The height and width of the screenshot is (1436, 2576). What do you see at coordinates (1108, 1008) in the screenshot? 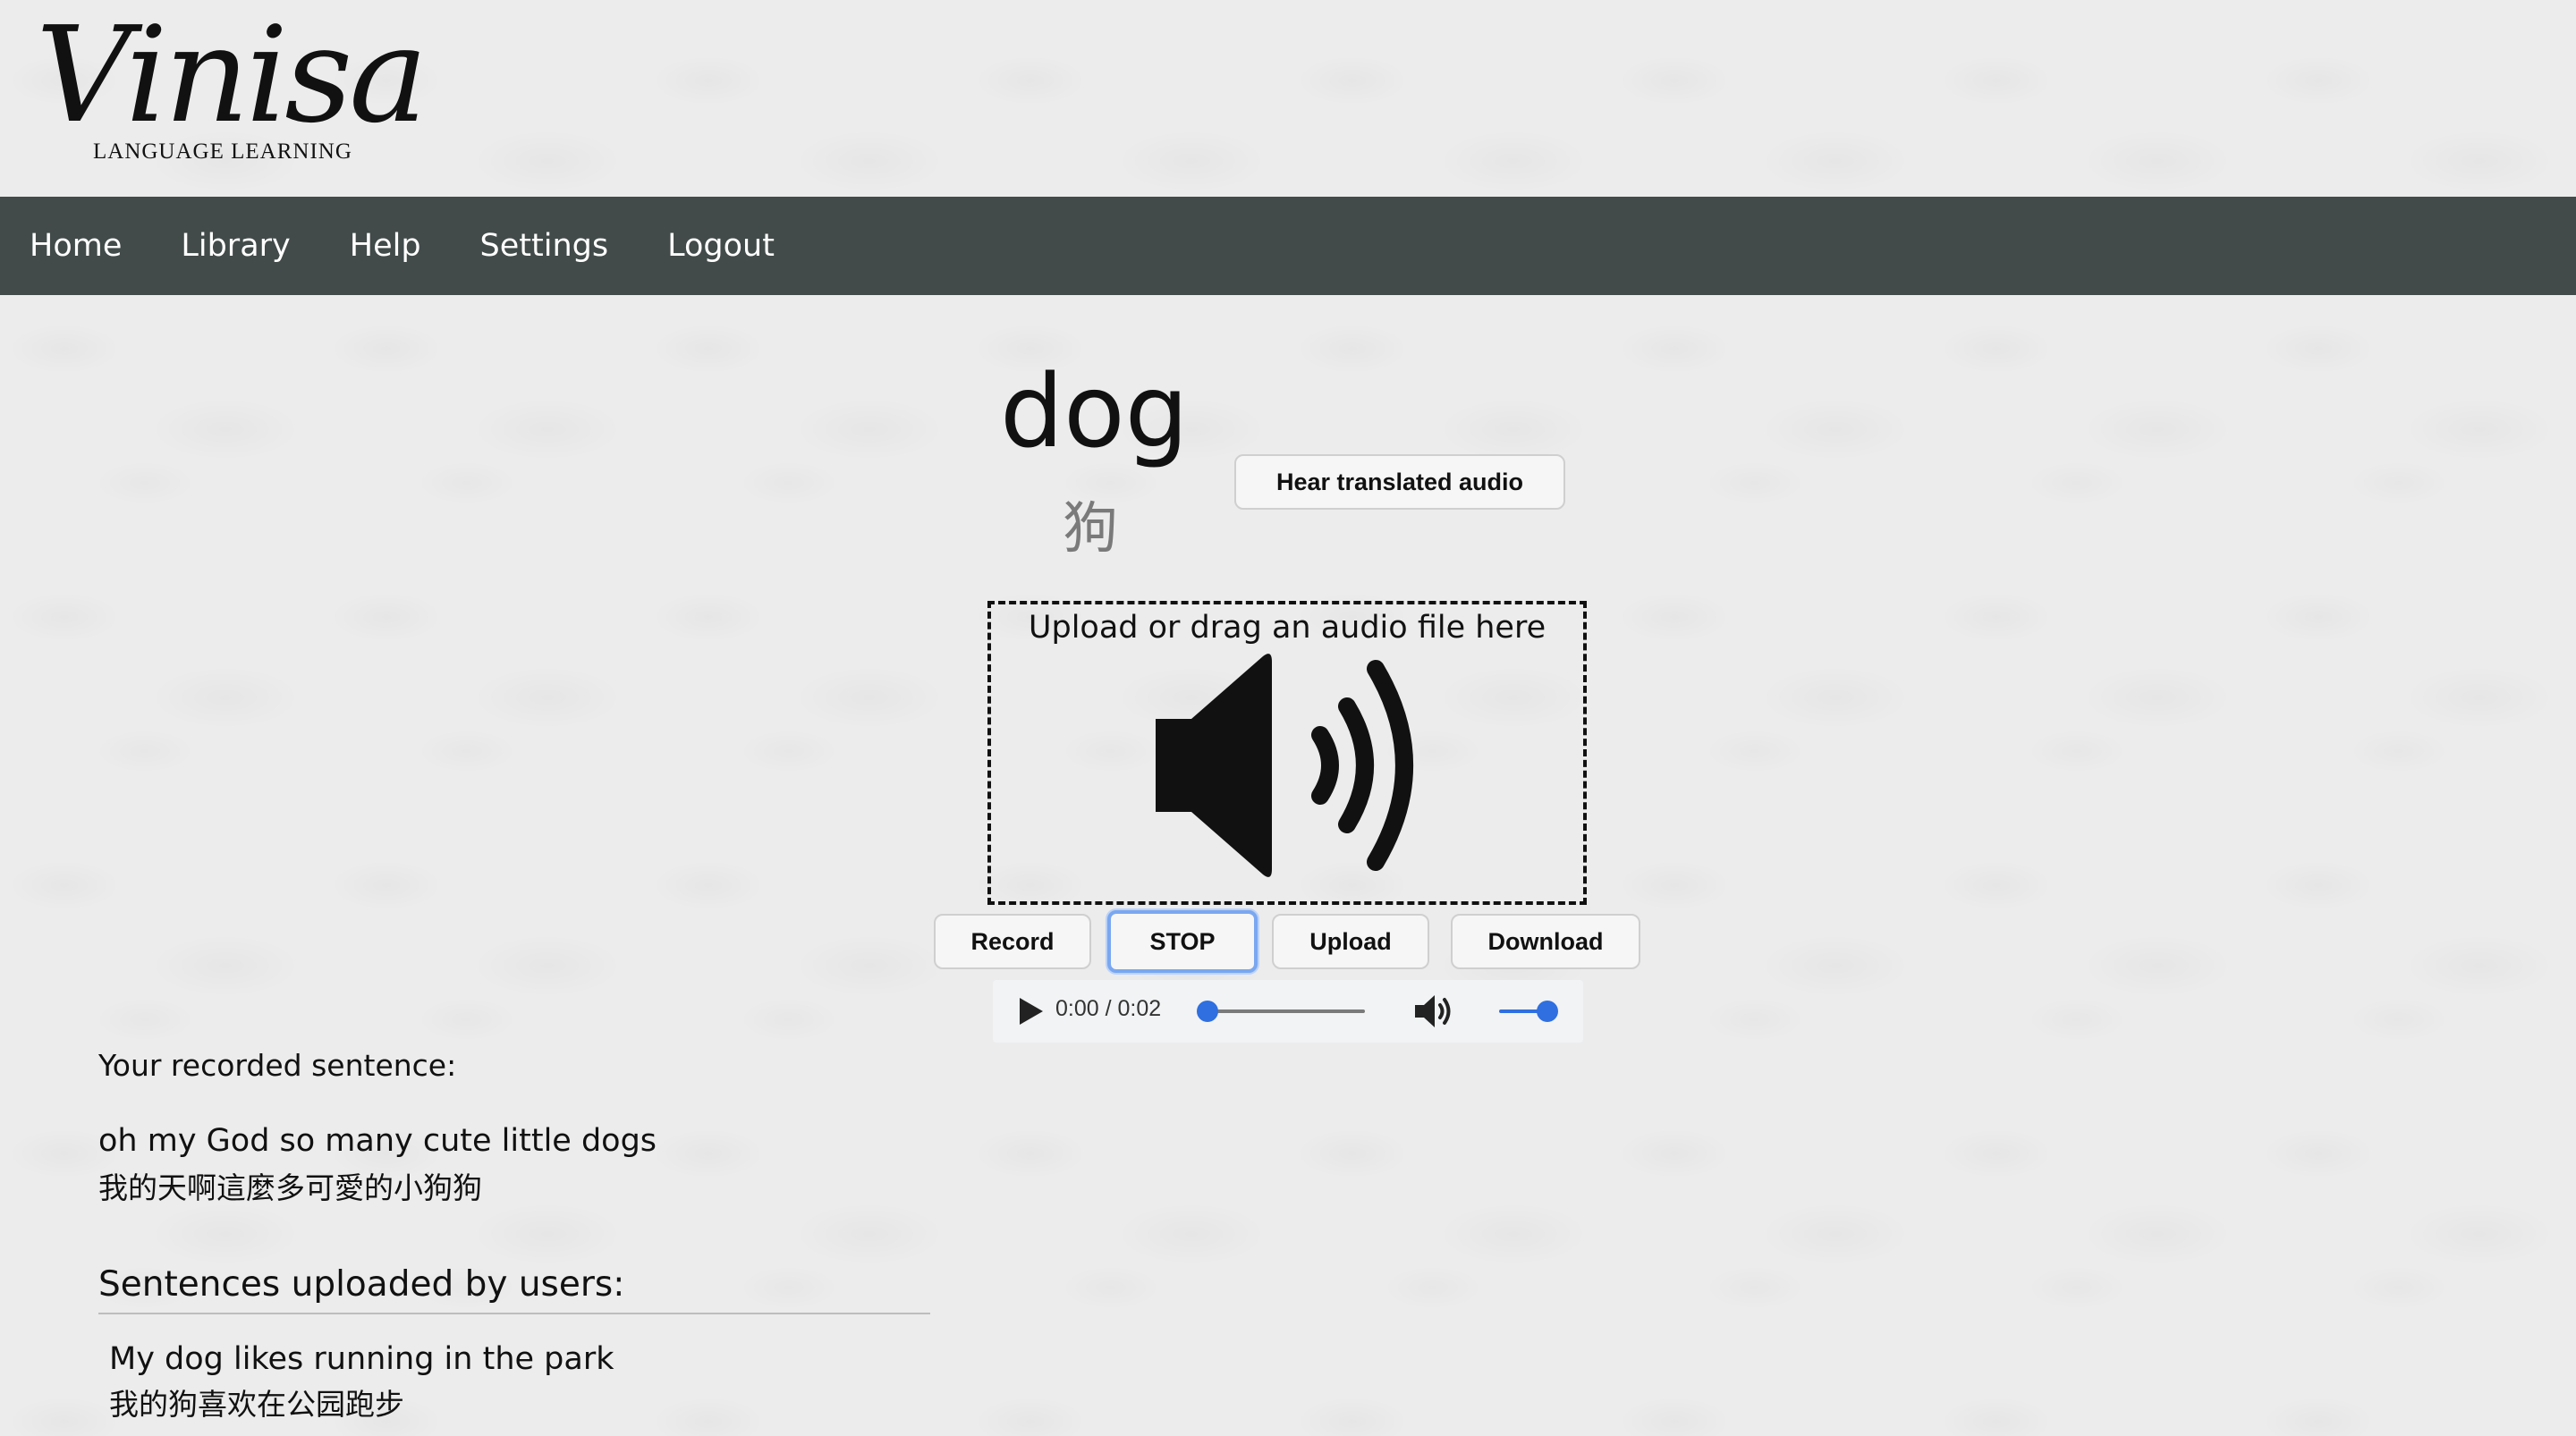
I see `audio-time: 0:00 / 0:02` at bounding box center [1108, 1008].